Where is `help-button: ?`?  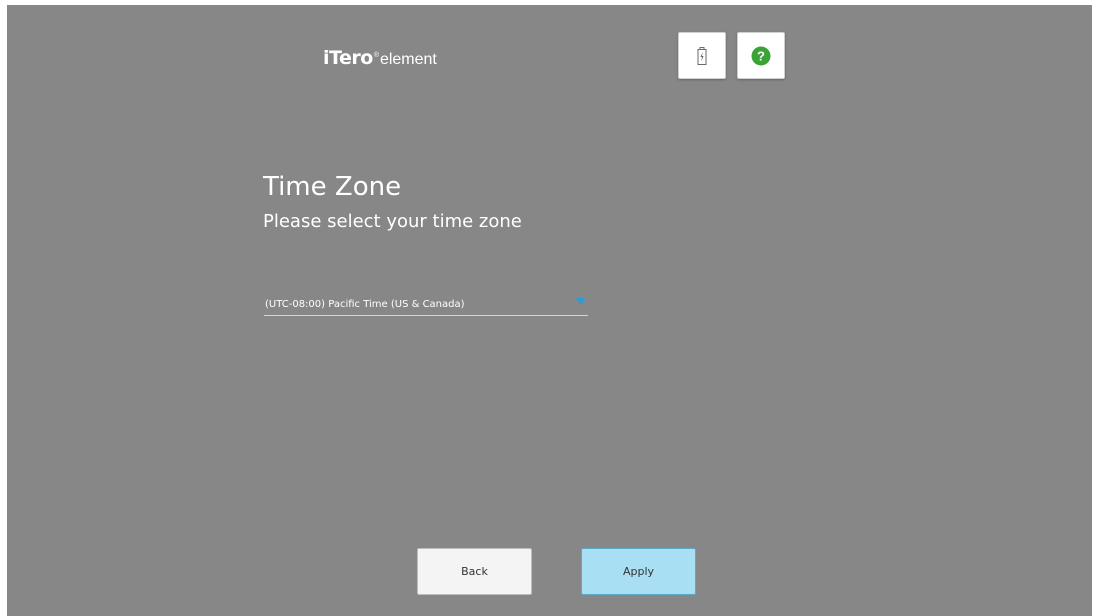 help-button: ? is located at coordinates (761, 55).